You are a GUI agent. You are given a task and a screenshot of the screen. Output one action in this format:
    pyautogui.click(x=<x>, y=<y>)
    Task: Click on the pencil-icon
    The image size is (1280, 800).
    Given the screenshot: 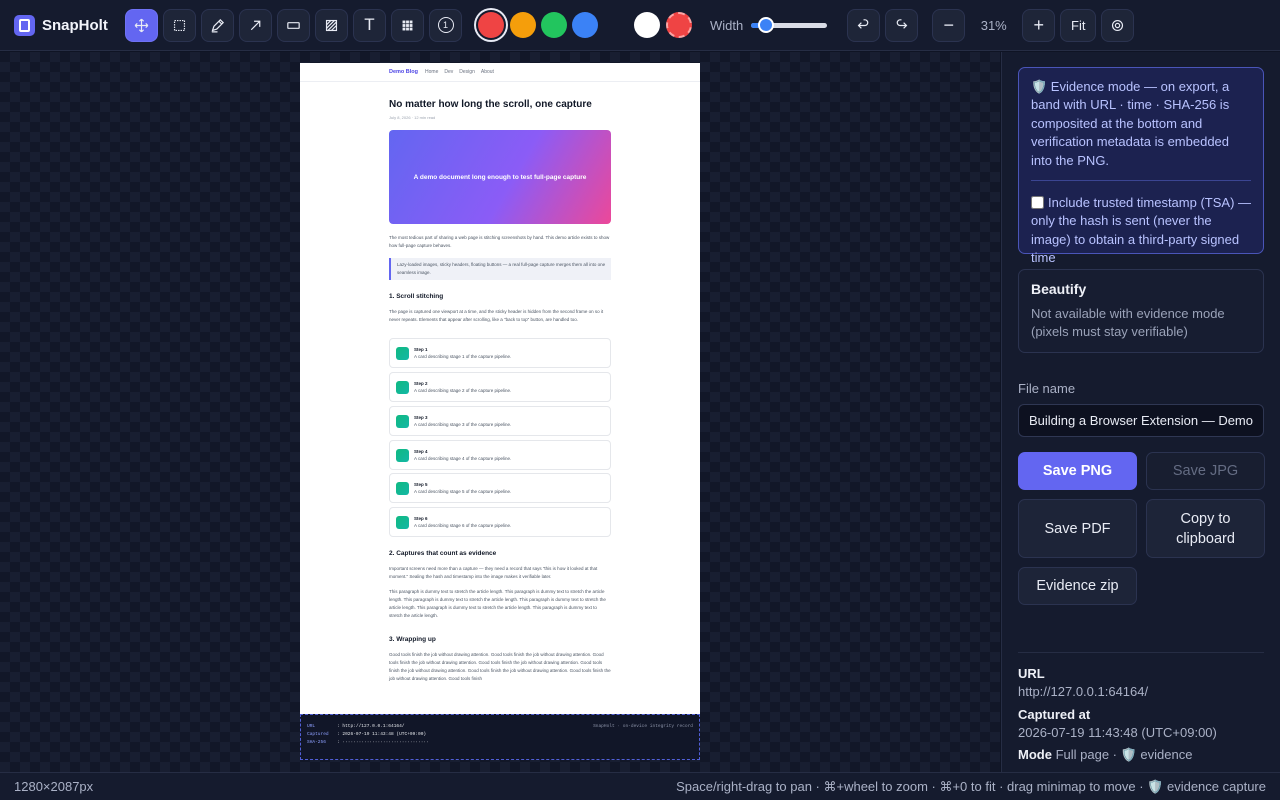 What is the action you would take?
    pyautogui.click(x=218, y=25)
    